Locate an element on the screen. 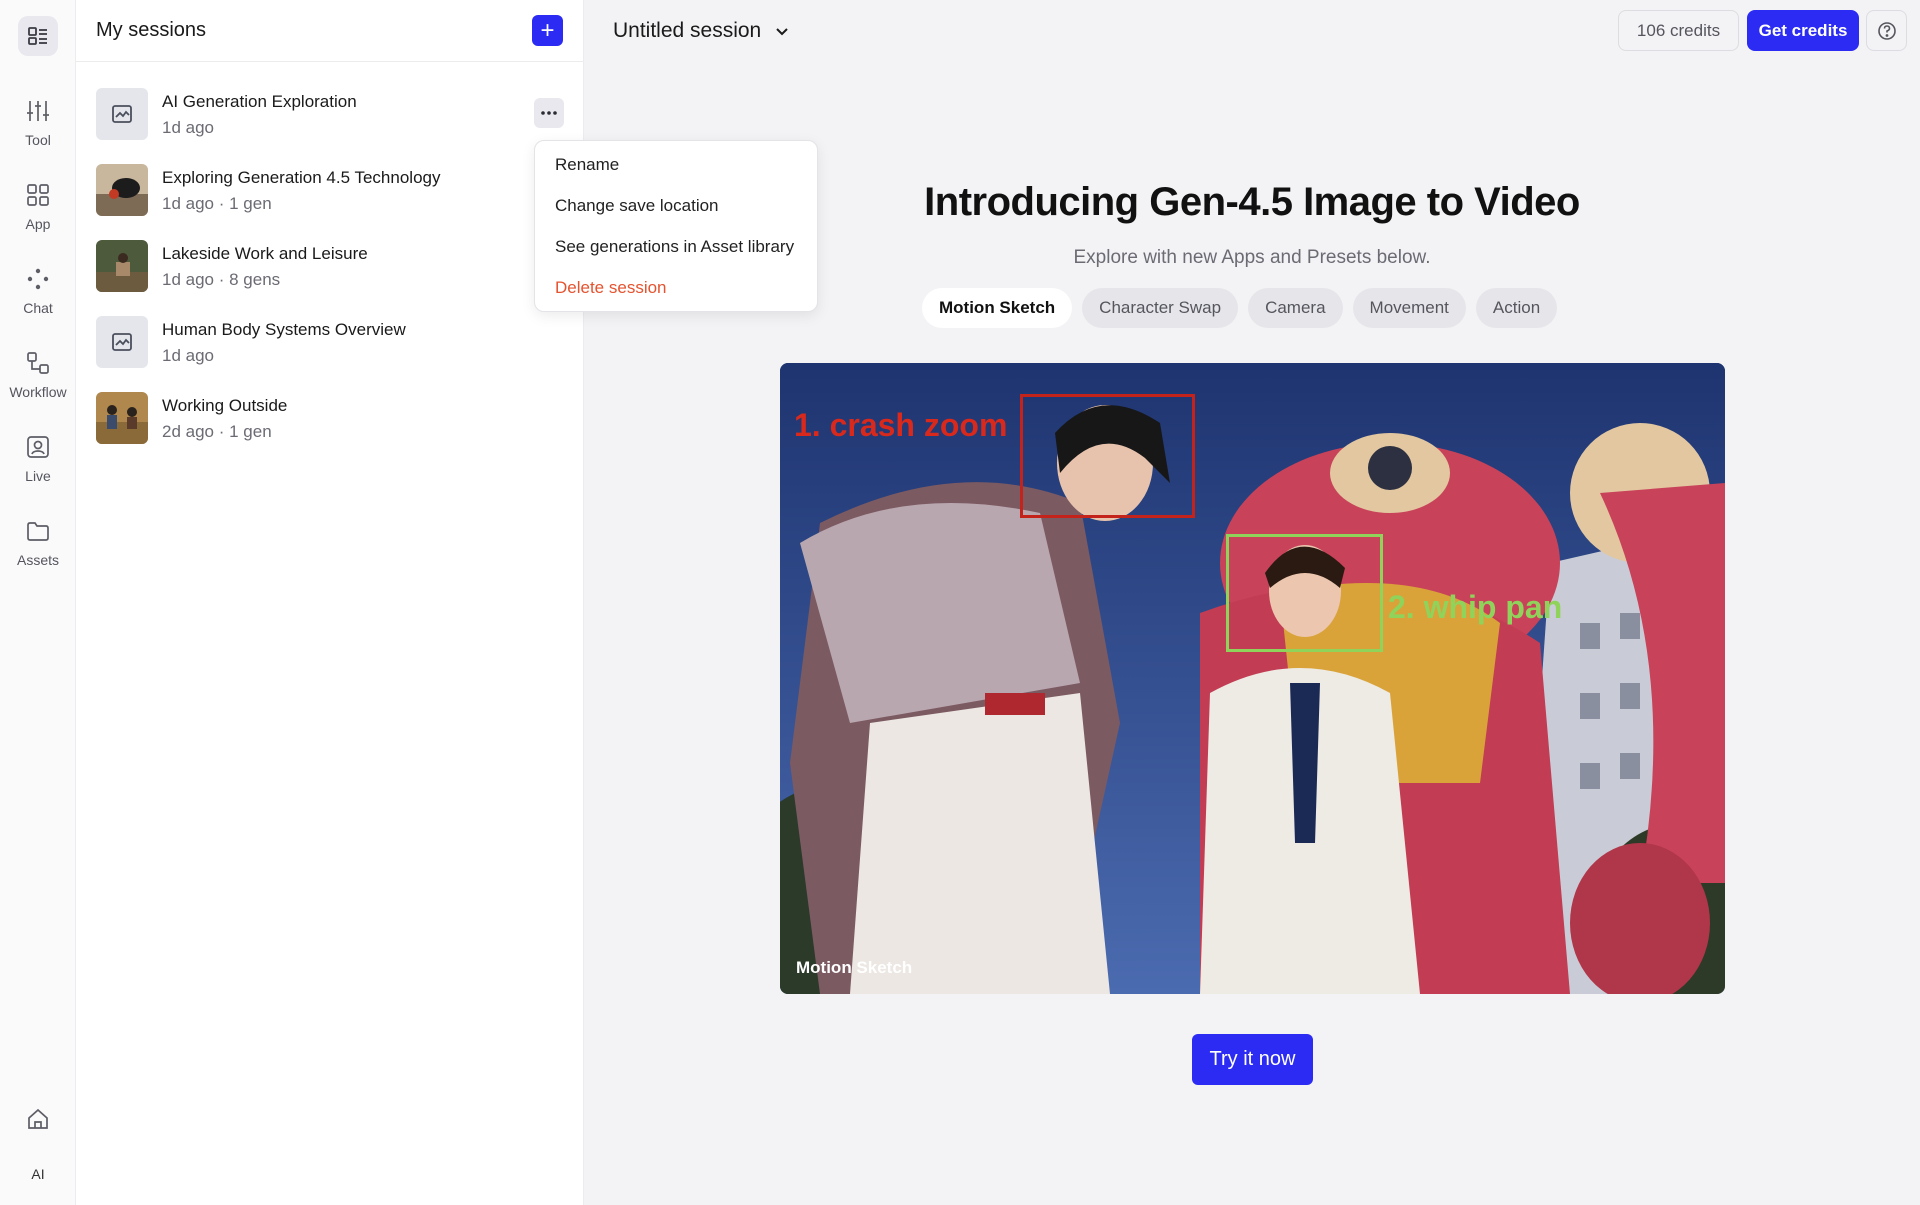 The image size is (1920, 1205). more-horizontal-icon is located at coordinates (549, 113).